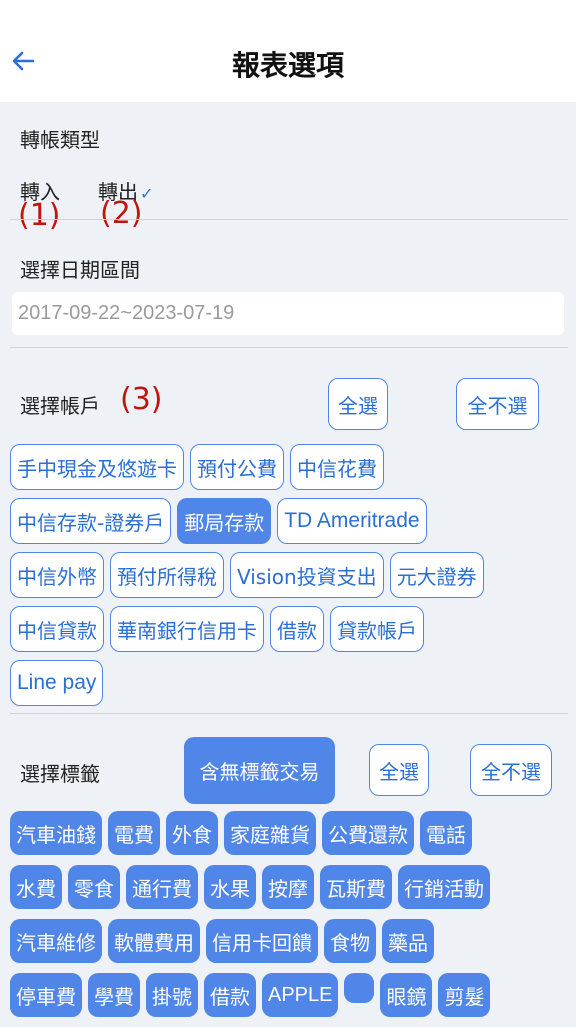 The width and height of the screenshot is (576, 1027). What do you see at coordinates (121, 213) in the screenshot?
I see `annotation-2: (2)` at bounding box center [121, 213].